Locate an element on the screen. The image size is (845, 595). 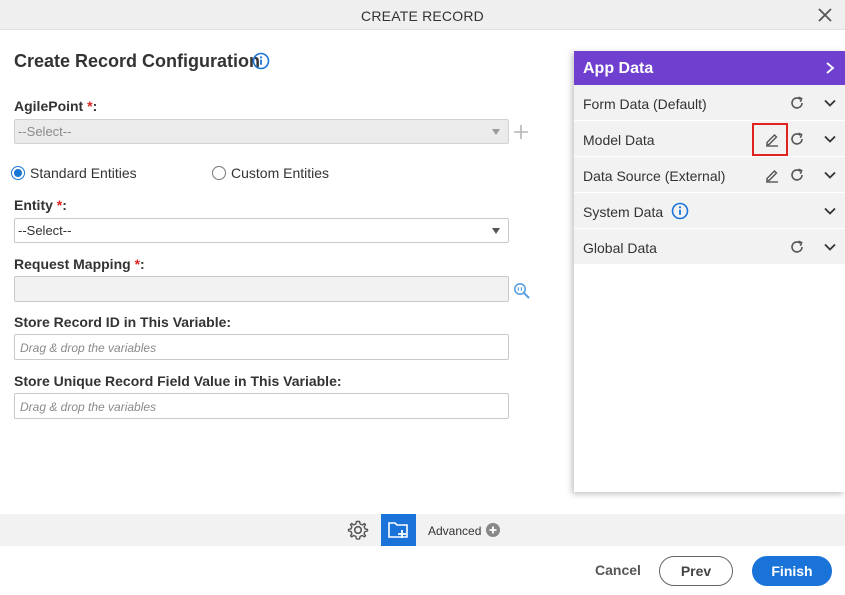
cancel-button: Cancel is located at coordinates (618, 571).